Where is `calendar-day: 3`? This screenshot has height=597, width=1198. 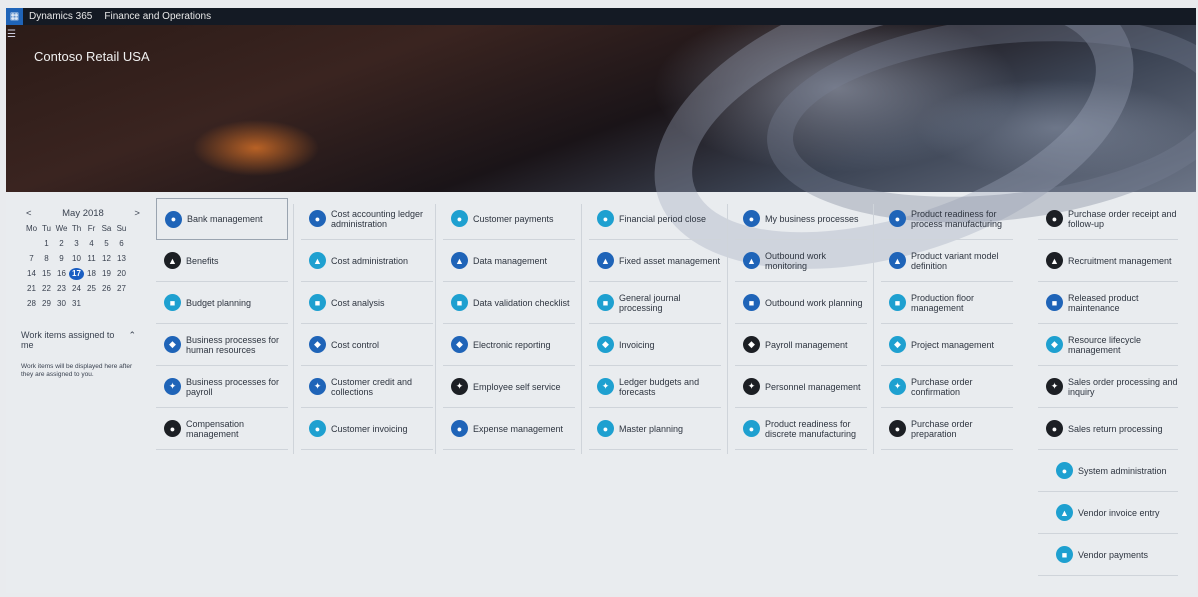 calendar-day: 3 is located at coordinates (76, 244).